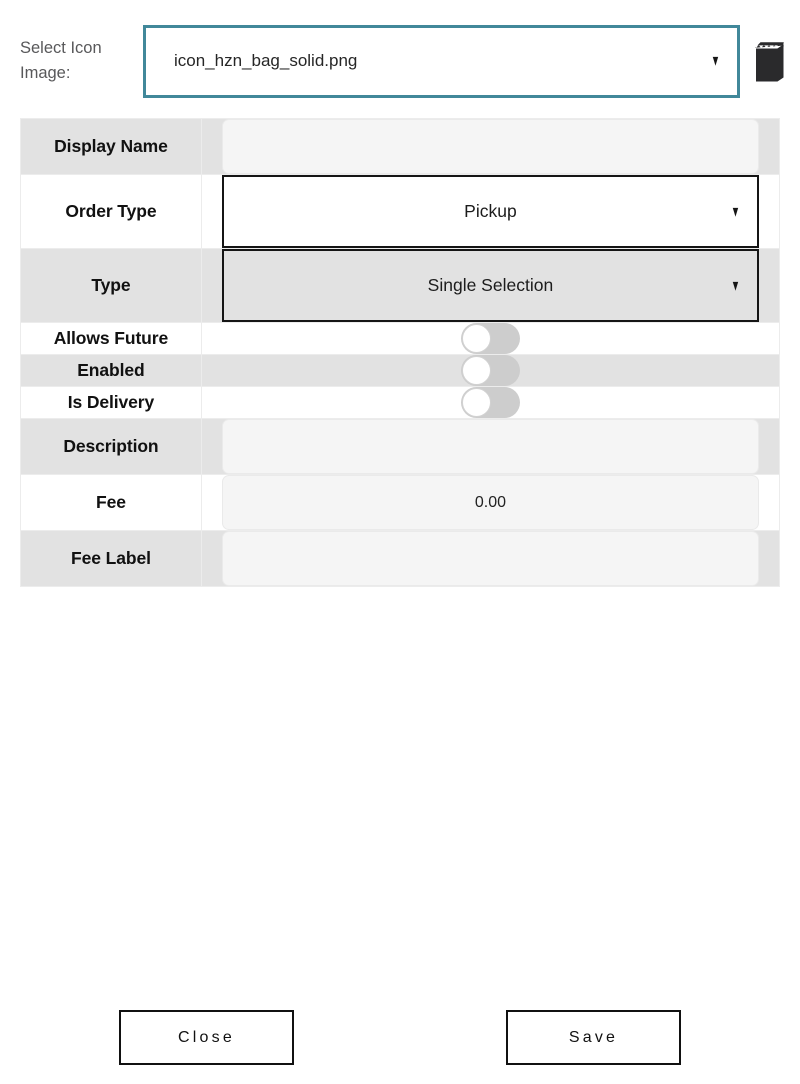  Describe the element at coordinates (770, 61) in the screenshot. I see `shopping-bag-icon` at that location.